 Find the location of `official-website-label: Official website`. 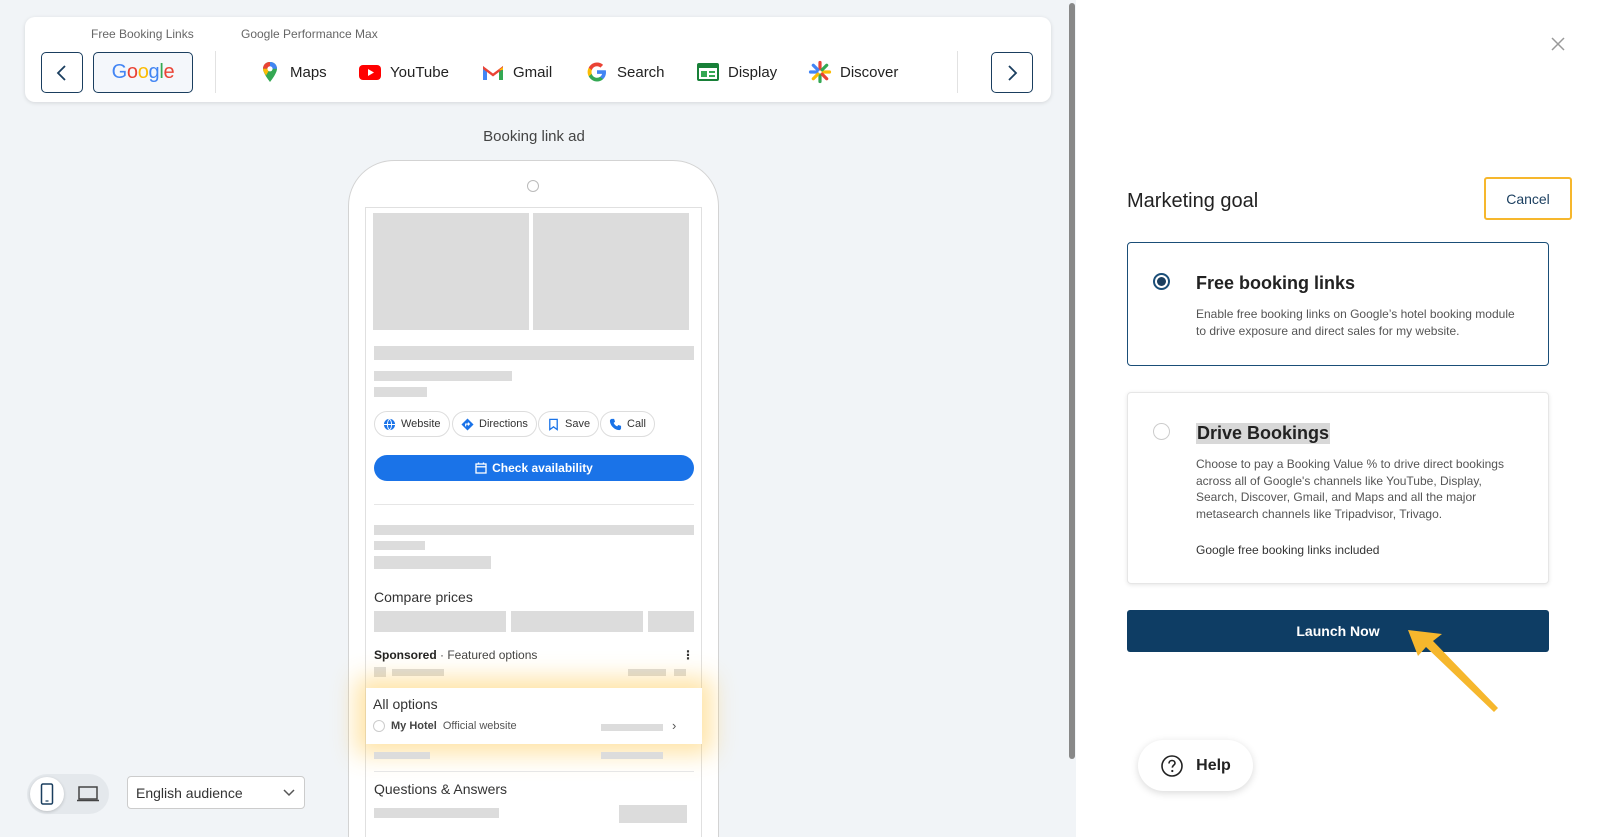

official-website-label: Official website is located at coordinates (479, 726).